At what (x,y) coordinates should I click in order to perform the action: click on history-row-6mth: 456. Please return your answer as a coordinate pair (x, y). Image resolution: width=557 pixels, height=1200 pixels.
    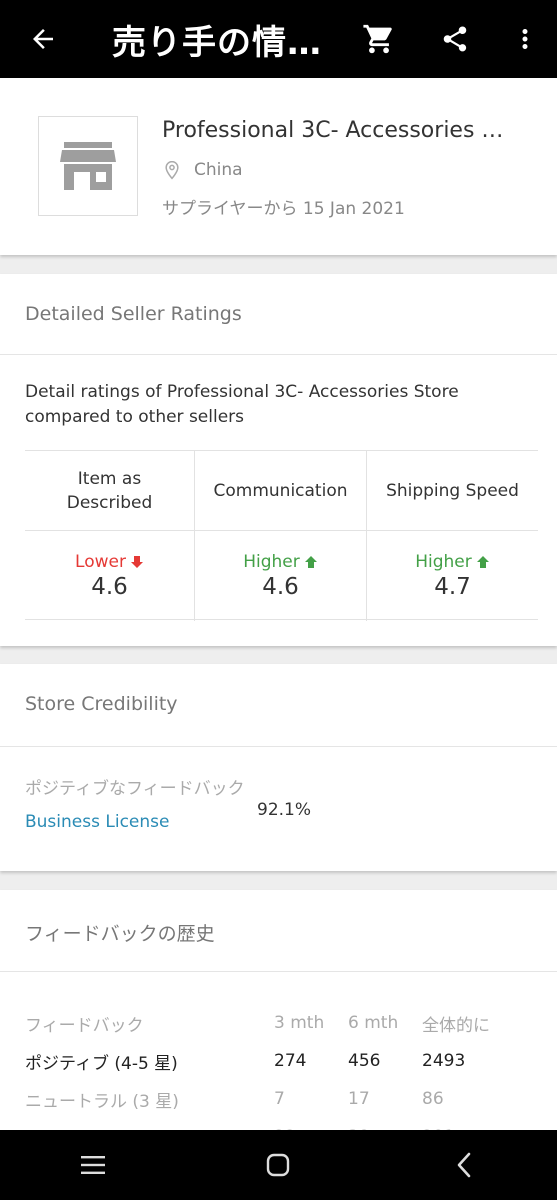
    Looking at the image, I should click on (364, 1061).